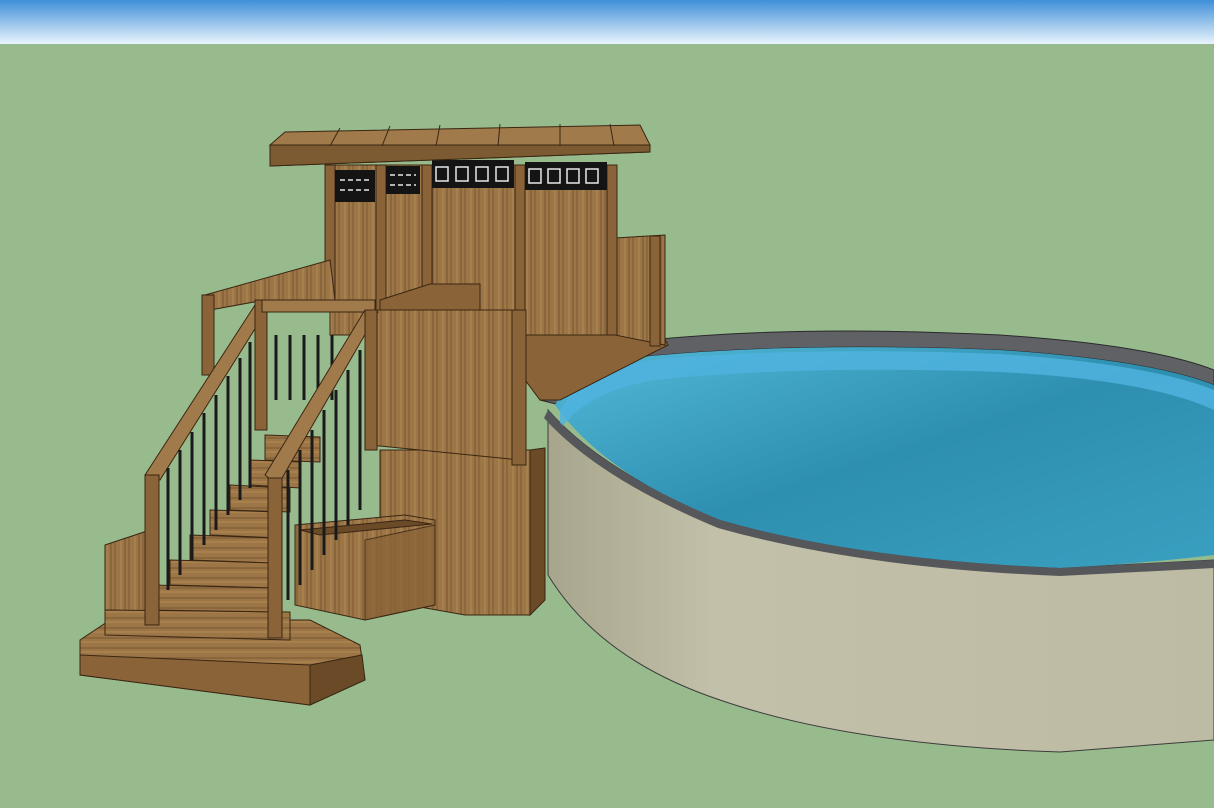  Describe the element at coordinates (445, 385) in the screenshot. I see `landing-front-wall` at that location.